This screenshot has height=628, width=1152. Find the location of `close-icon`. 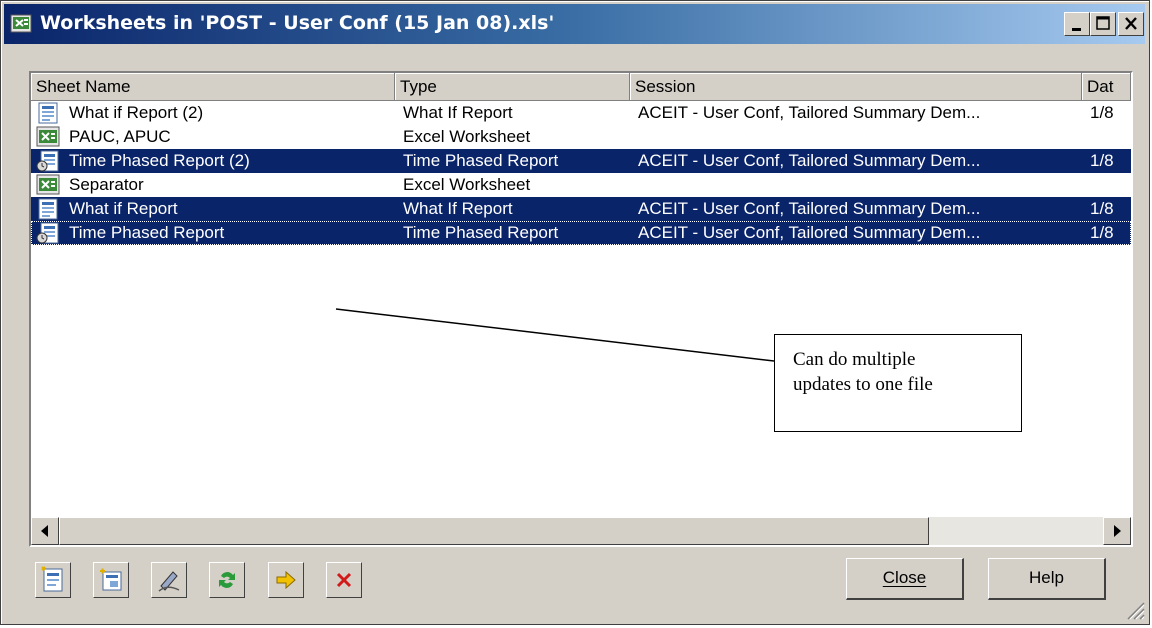

close-icon is located at coordinates (1131, 23).